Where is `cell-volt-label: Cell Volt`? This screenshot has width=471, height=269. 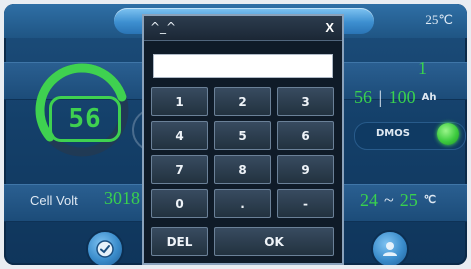 cell-volt-label: Cell Volt is located at coordinates (54, 200).